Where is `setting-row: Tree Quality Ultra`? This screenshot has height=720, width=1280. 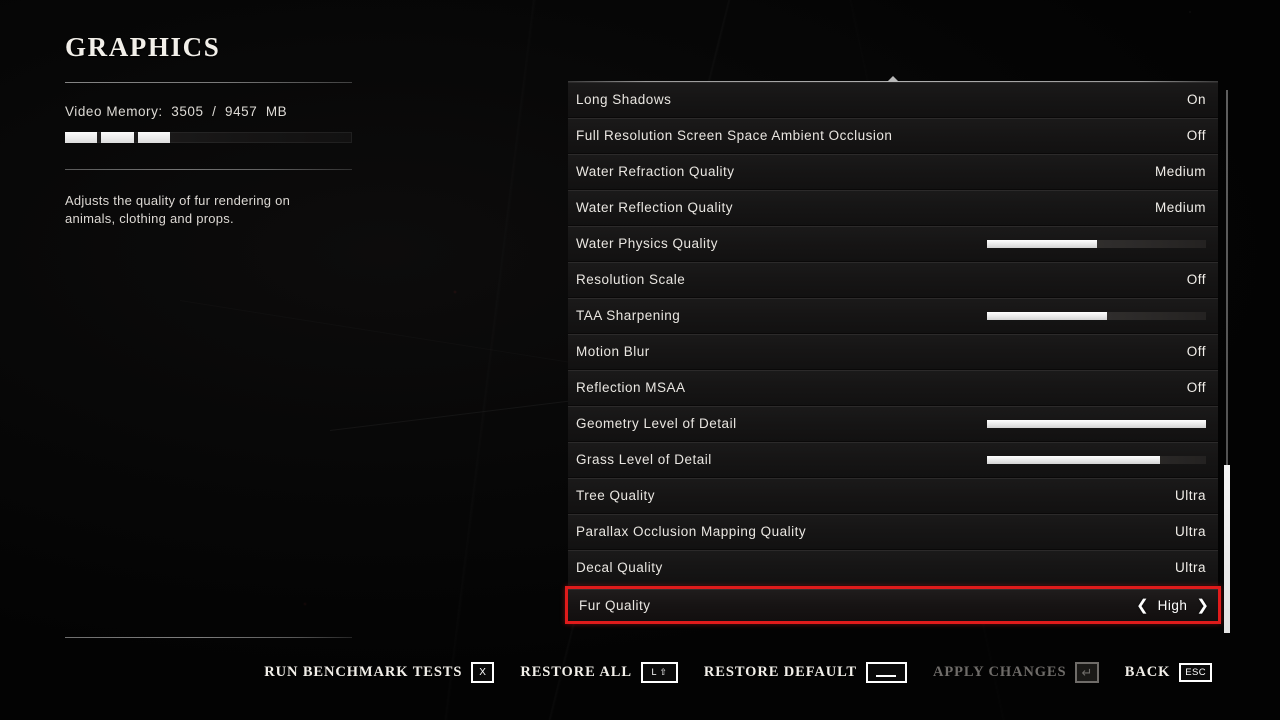 setting-row: Tree Quality Ultra is located at coordinates (893, 496).